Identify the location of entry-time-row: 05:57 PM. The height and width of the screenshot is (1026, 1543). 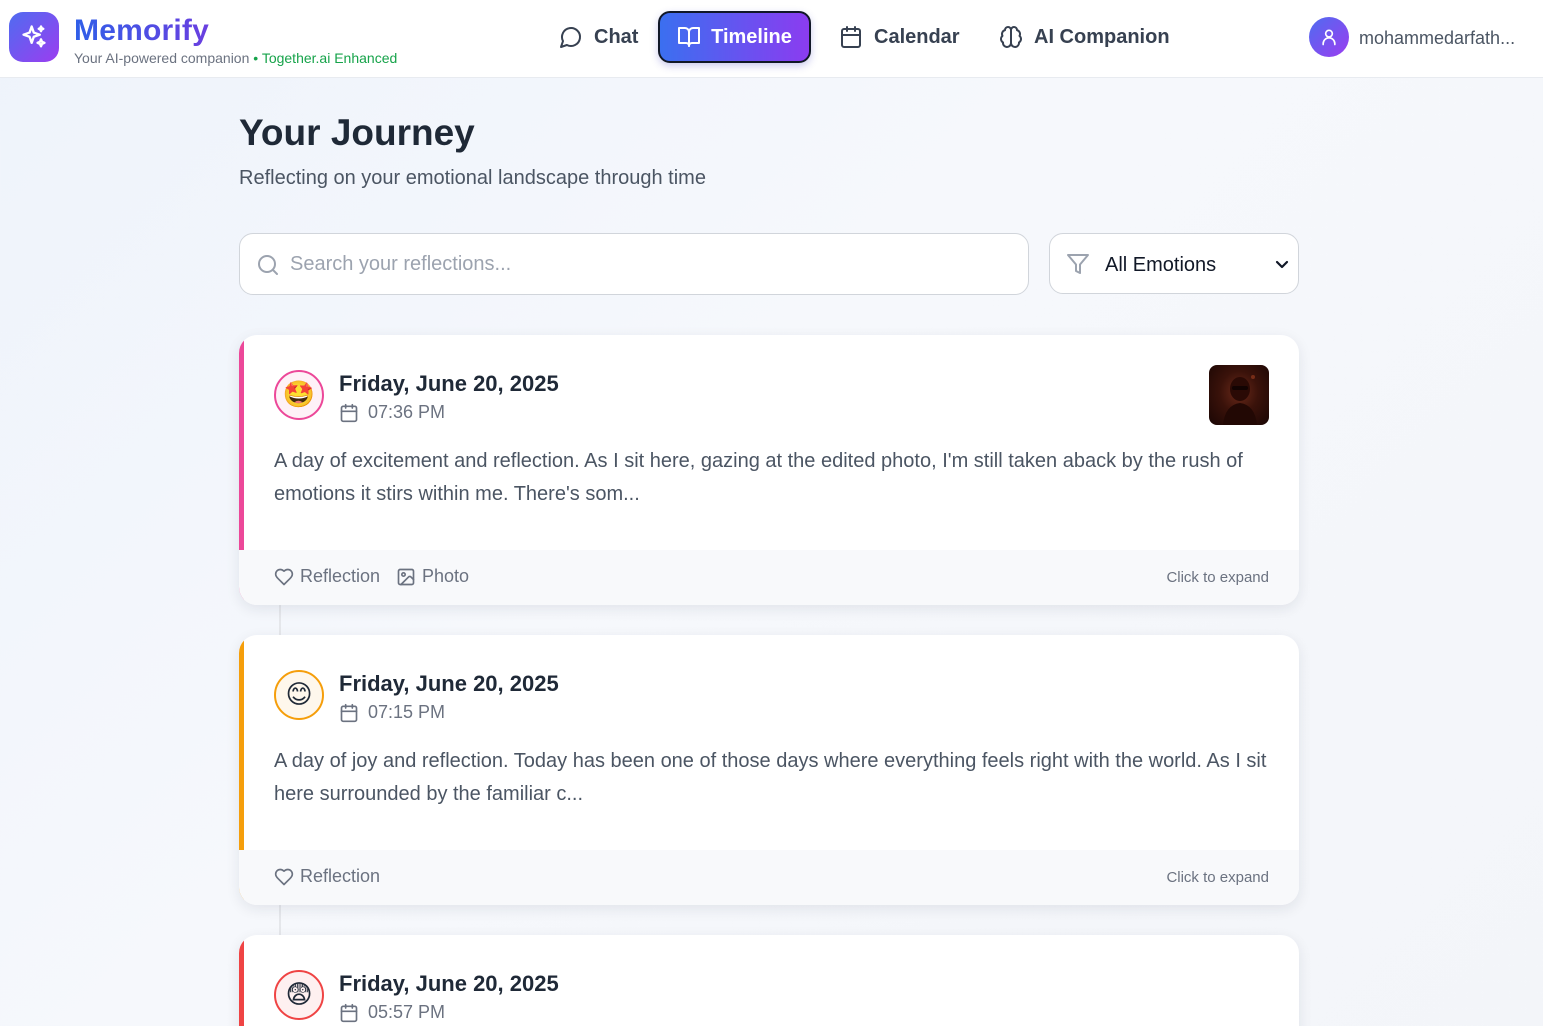
(392, 1012).